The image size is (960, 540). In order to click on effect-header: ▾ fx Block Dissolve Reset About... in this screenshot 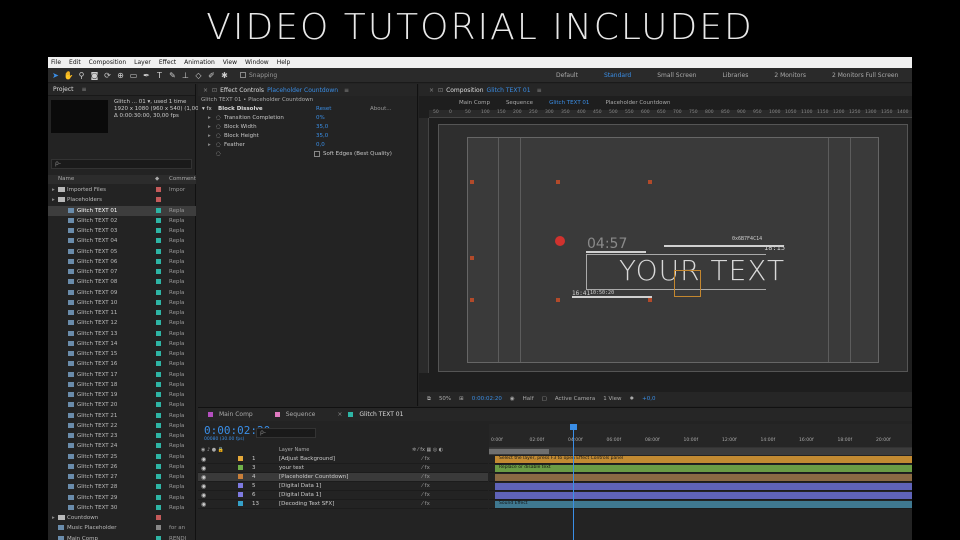, I will do `click(307, 109)`.